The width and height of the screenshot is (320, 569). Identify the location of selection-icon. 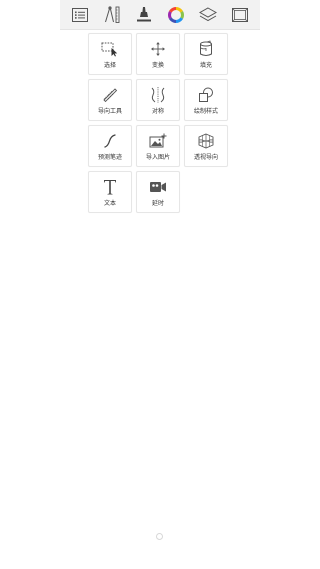
(110, 49).